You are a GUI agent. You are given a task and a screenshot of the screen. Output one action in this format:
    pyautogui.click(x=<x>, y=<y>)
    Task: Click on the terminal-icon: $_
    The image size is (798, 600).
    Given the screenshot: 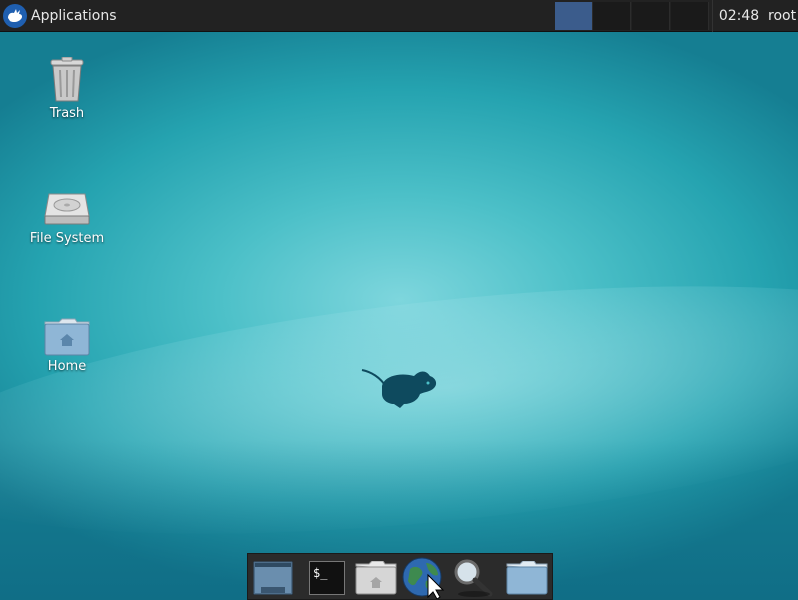 What is the action you would take?
    pyautogui.click(x=327, y=578)
    